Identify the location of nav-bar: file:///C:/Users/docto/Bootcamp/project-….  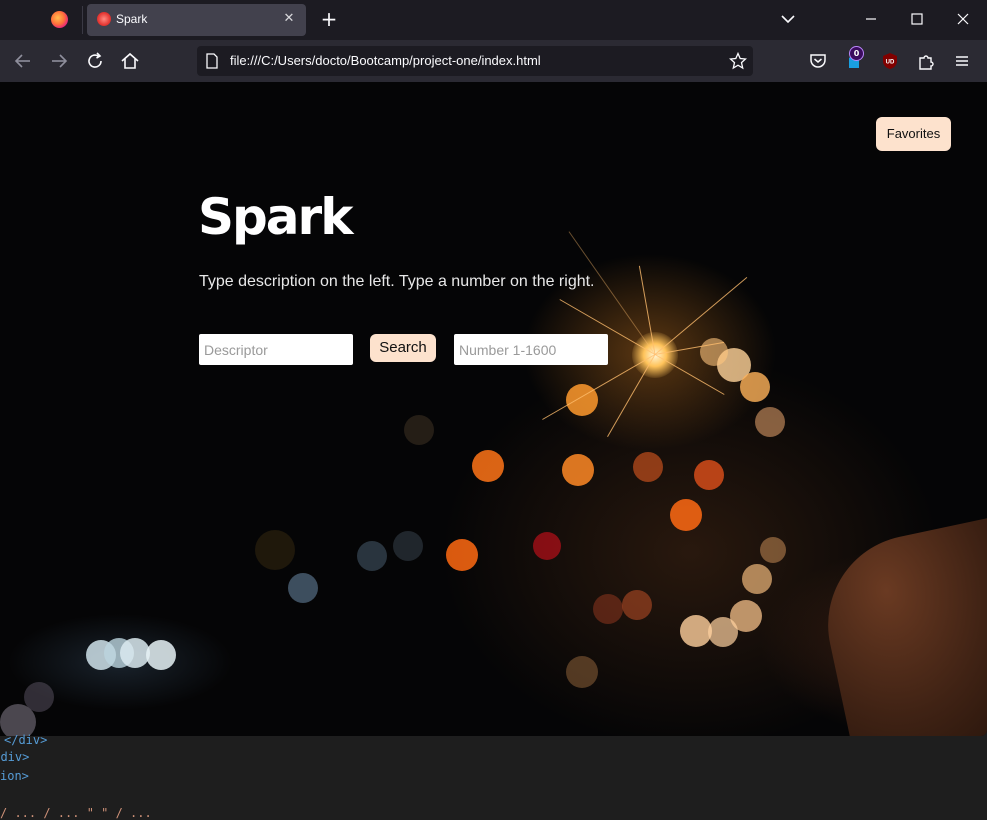
(493, 61).